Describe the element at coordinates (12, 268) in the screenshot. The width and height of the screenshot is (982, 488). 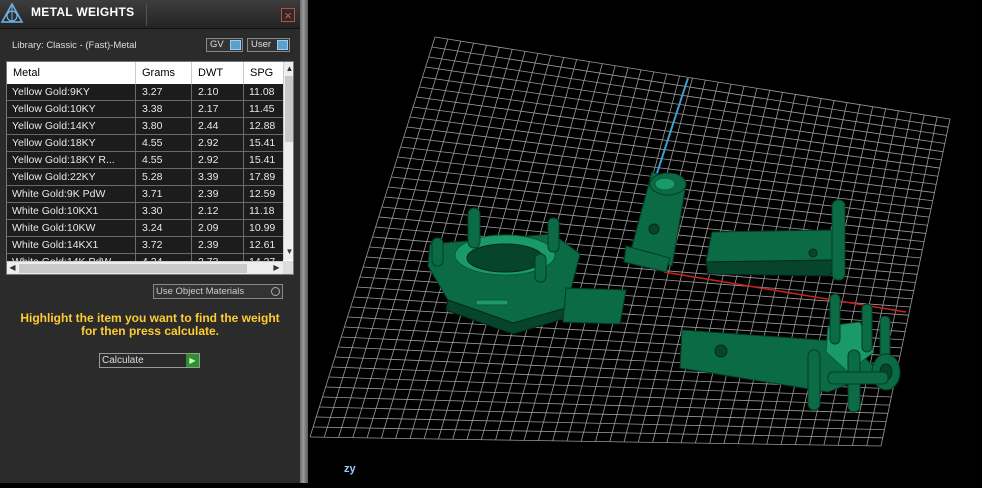
I see `scroll-left-icon: ◀` at that location.